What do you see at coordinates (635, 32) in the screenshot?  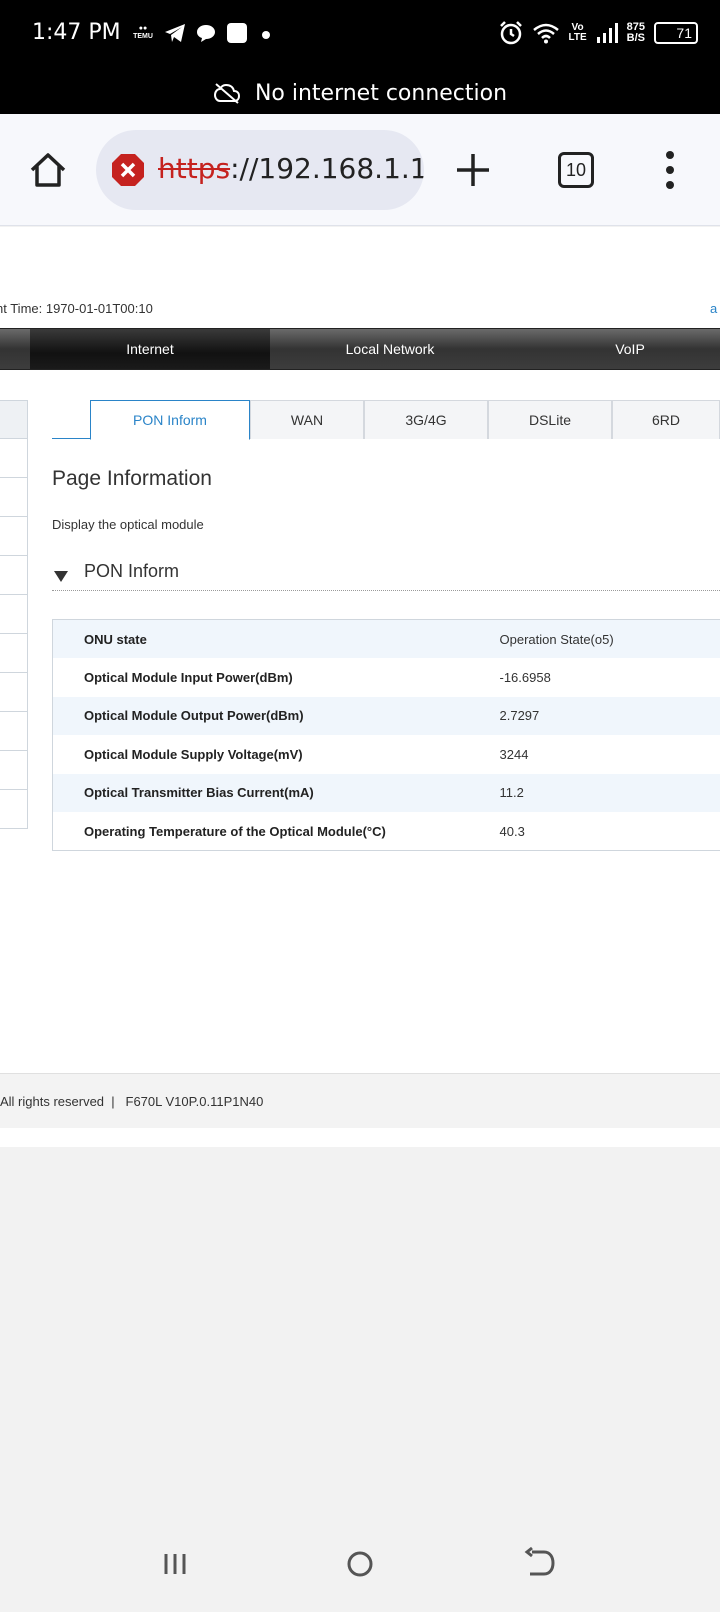 I see `network-speed: 875 B/S` at bounding box center [635, 32].